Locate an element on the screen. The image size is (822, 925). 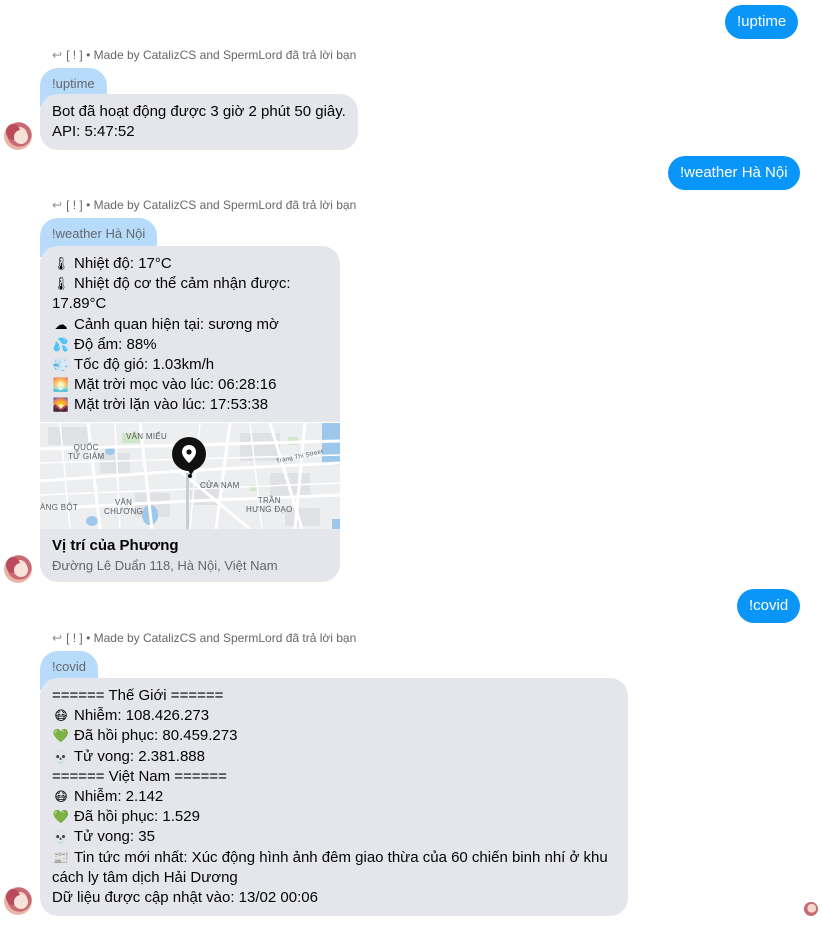
newspaper-icon: 📰 is located at coordinates (61, 857).